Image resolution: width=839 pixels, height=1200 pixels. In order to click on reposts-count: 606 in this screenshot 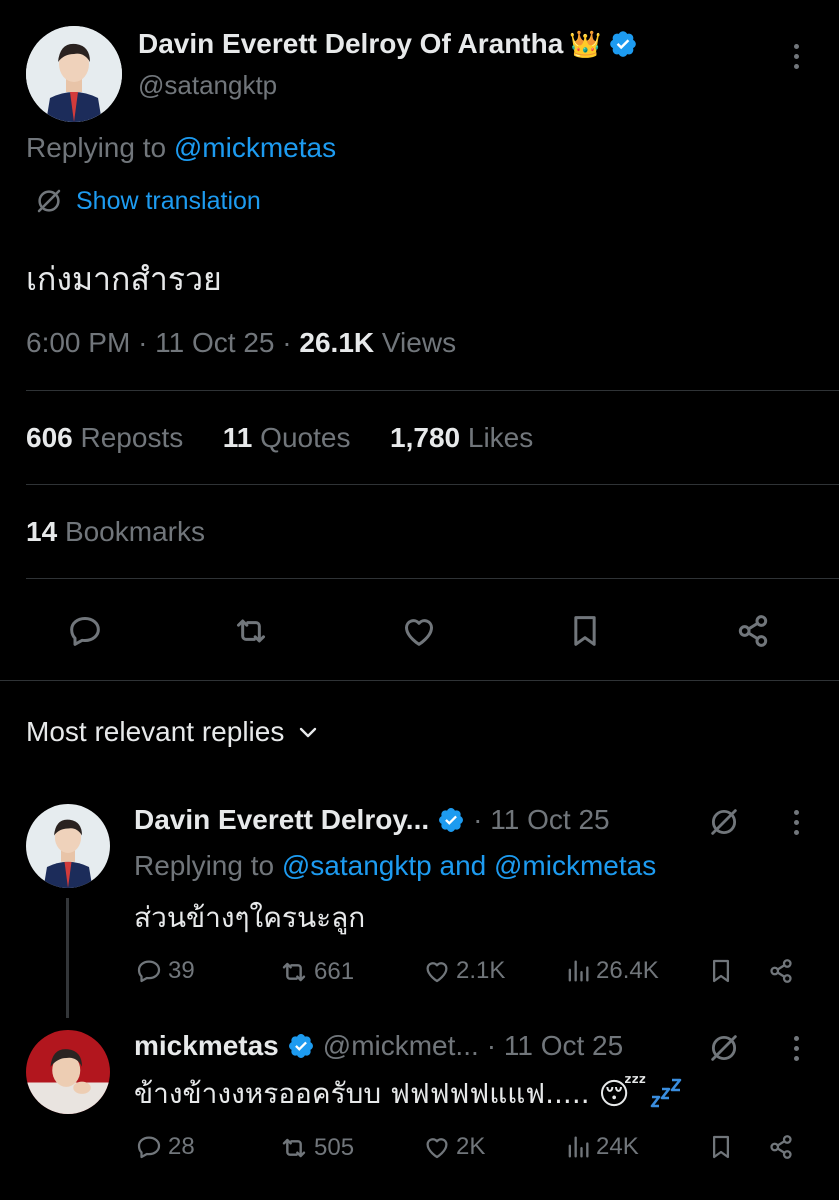, I will do `click(49, 437)`.